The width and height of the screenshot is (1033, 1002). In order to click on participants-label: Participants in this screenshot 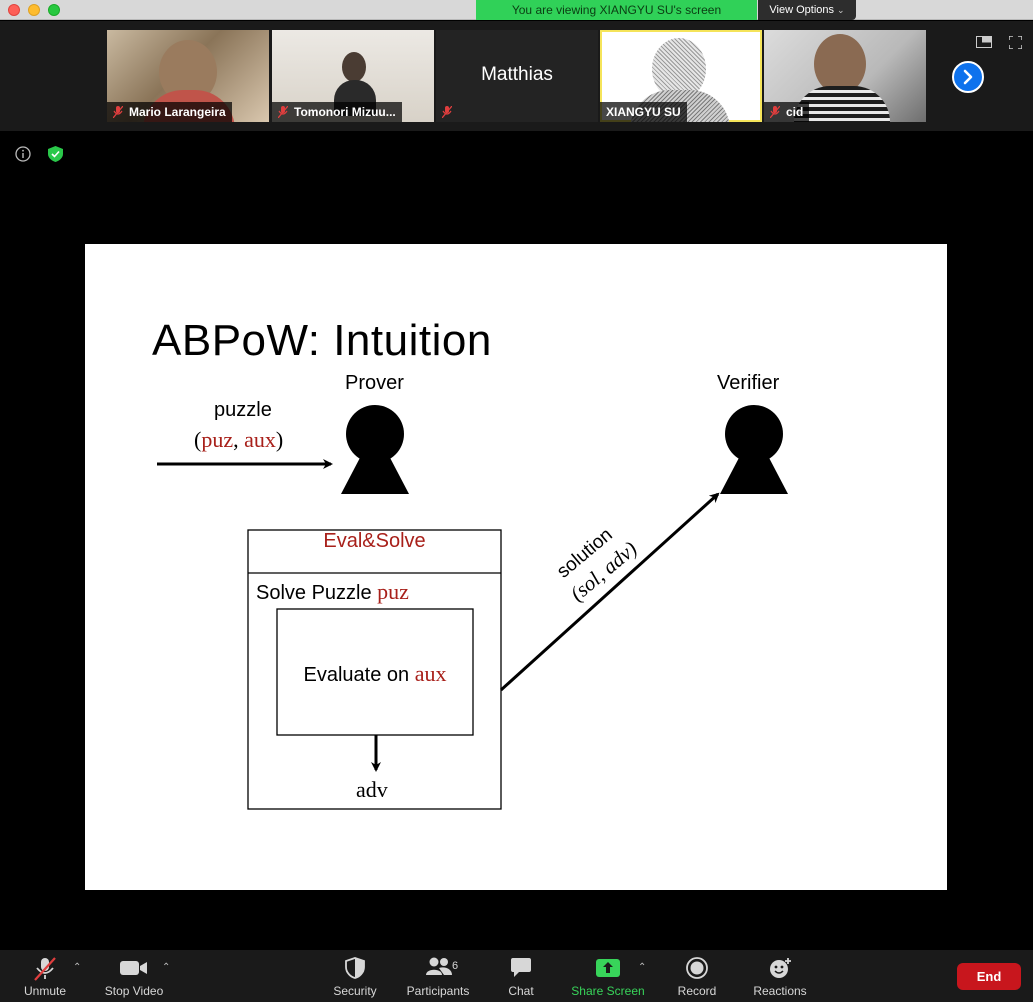, I will do `click(438, 991)`.